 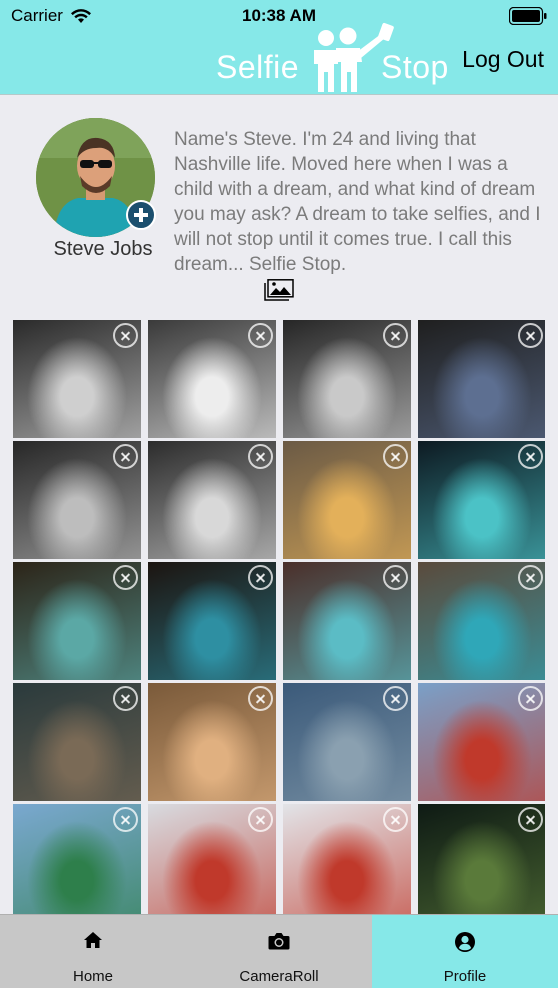 I want to click on profile-icon, so click(x=465, y=942).